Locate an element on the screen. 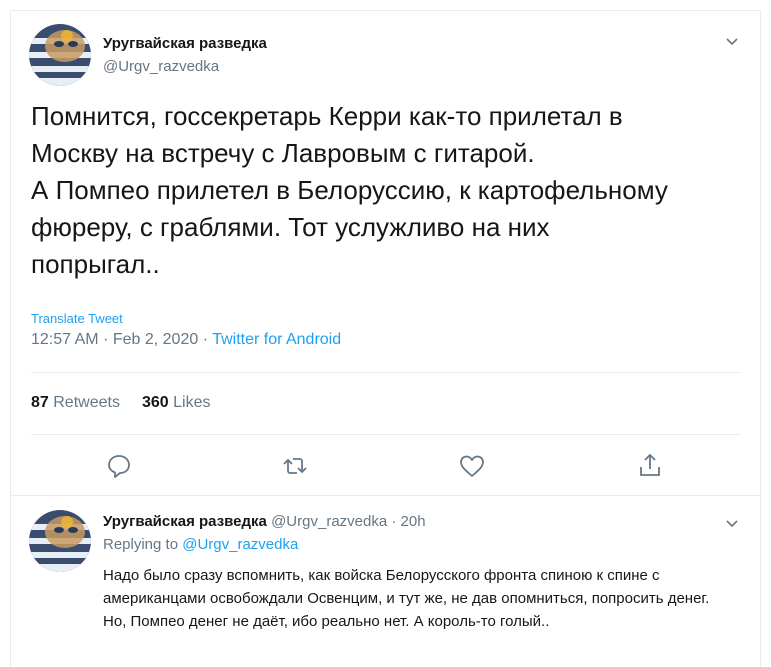 The image size is (771, 667). likes-stat: 360 Likes is located at coordinates (176, 402).